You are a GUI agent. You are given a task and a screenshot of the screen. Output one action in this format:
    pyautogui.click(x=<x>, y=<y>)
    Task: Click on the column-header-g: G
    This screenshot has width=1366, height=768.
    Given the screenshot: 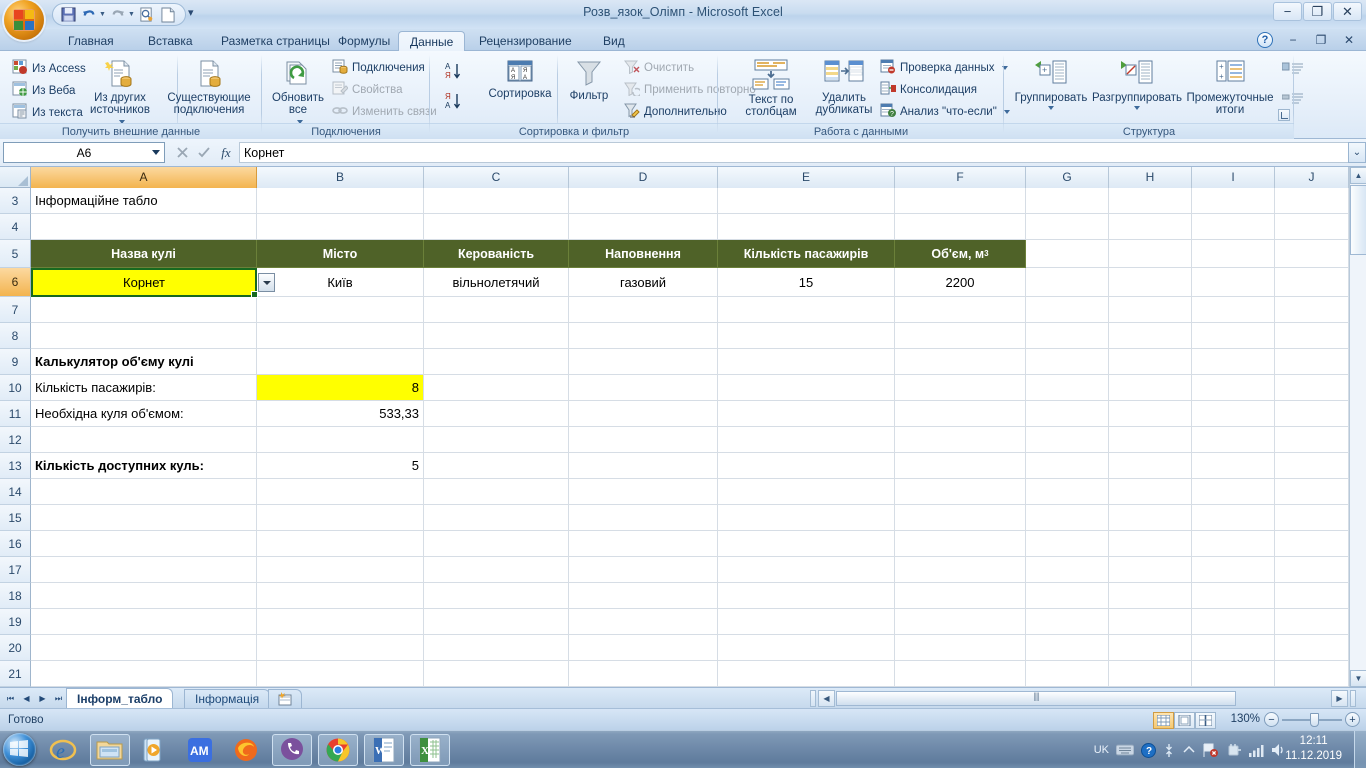 What is the action you would take?
    pyautogui.click(x=1067, y=177)
    